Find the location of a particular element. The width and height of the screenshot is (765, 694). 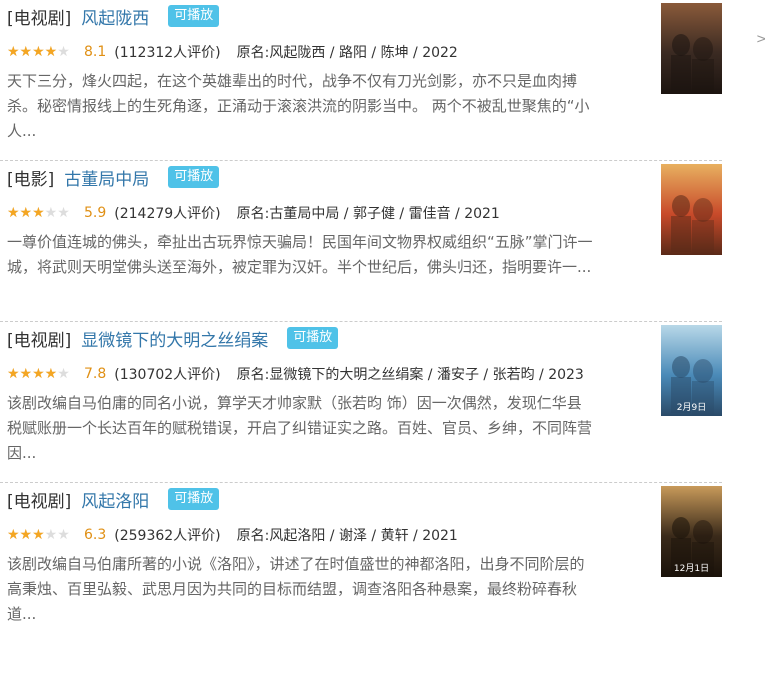

rating-score: 7.8 is located at coordinates (95, 374).